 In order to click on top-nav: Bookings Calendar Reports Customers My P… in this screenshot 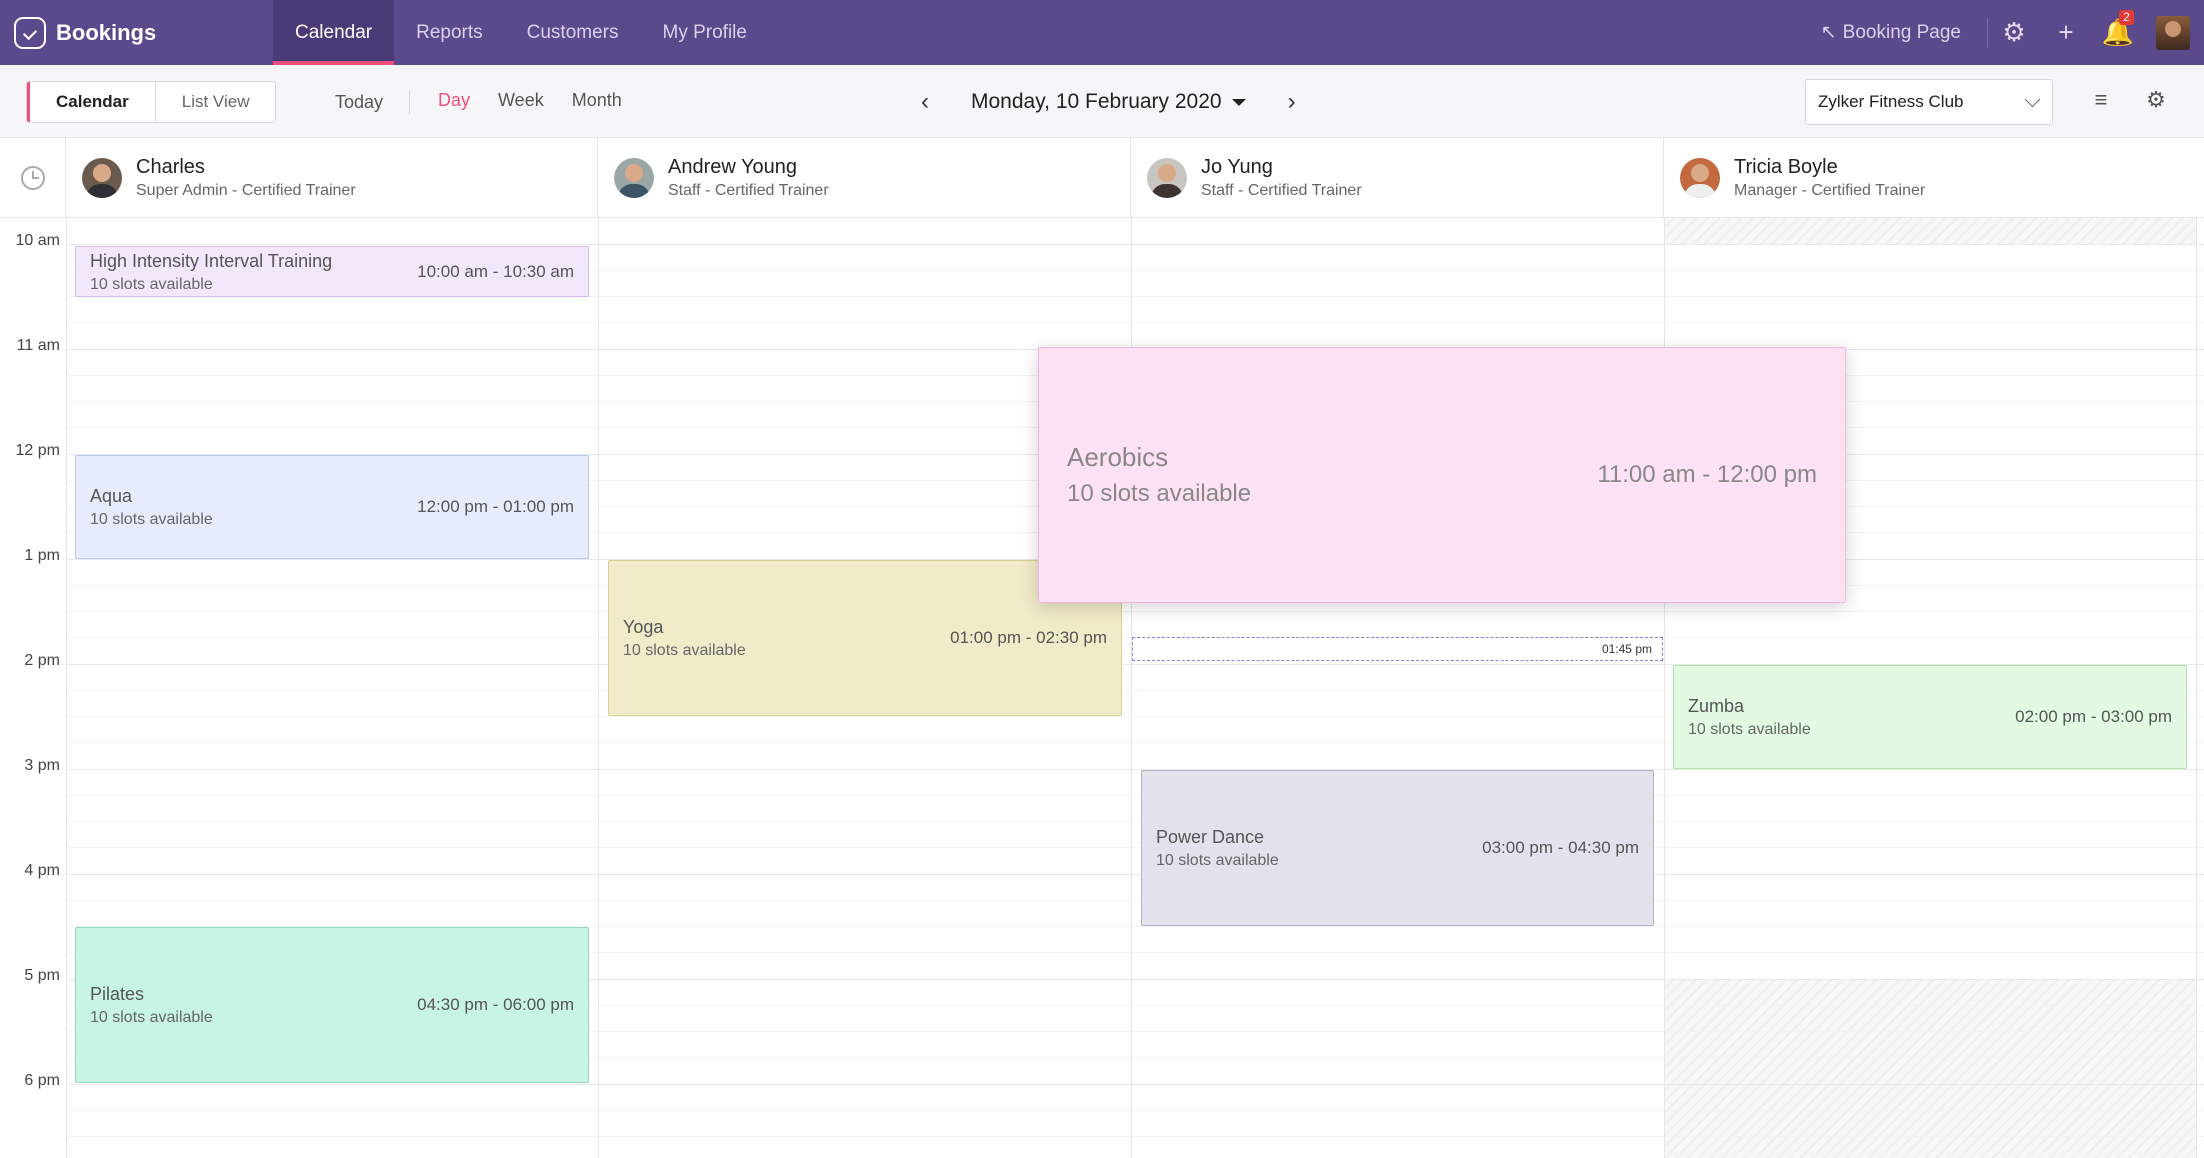, I will do `click(1102, 32)`.